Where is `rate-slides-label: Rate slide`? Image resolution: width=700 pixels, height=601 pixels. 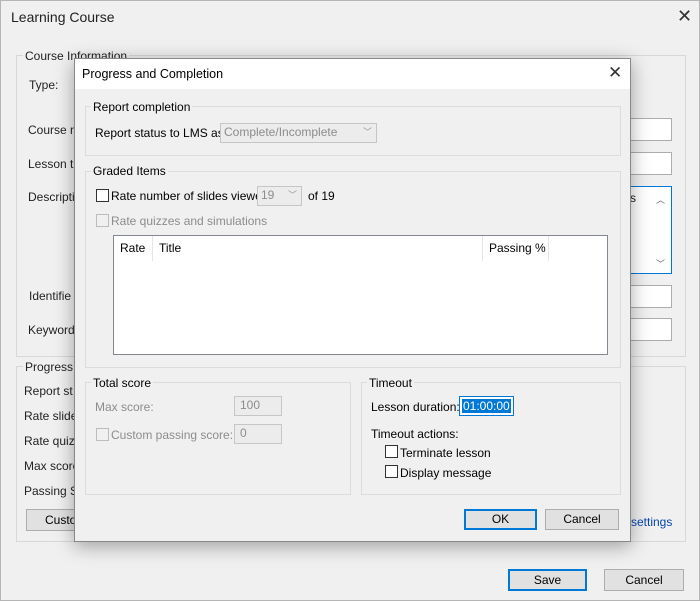
rate-slides-label: Rate slide is located at coordinates (51, 416).